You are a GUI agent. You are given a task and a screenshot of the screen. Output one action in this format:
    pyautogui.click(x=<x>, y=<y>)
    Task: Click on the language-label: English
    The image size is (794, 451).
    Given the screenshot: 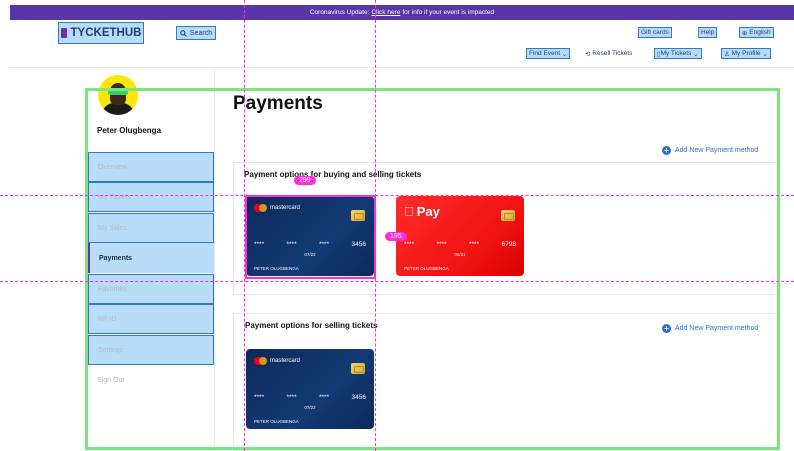 What is the action you would take?
    pyautogui.click(x=760, y=32)
    